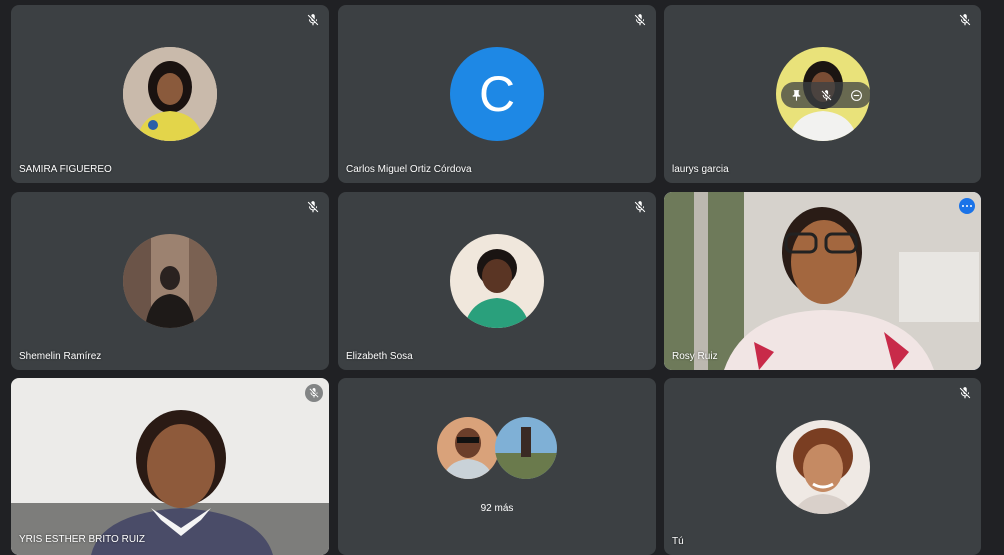 This screenshot has height=555, width=1004. I want to click on participant-tile-samira: SAMIRA FIGUEREO, so click(170, 94).